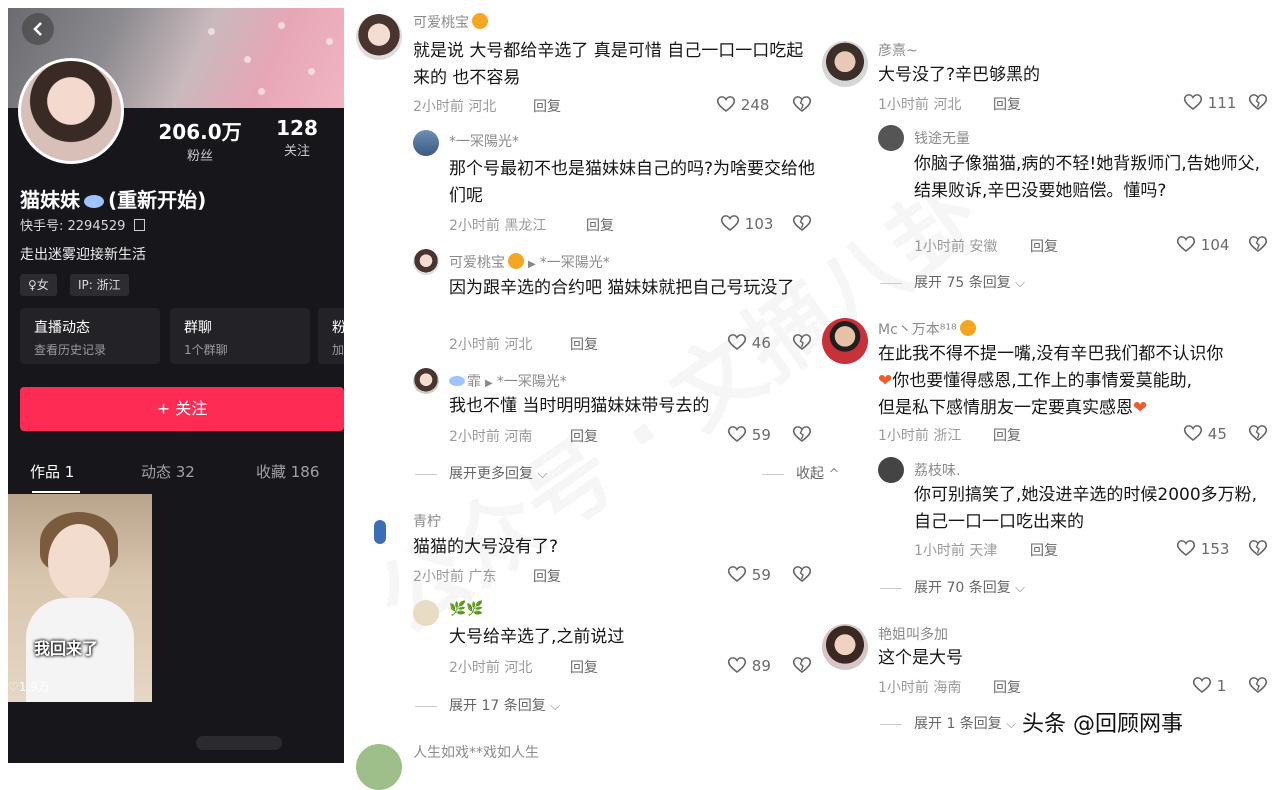  I want to click on tab-works: 作品 1, so click(52, 471).